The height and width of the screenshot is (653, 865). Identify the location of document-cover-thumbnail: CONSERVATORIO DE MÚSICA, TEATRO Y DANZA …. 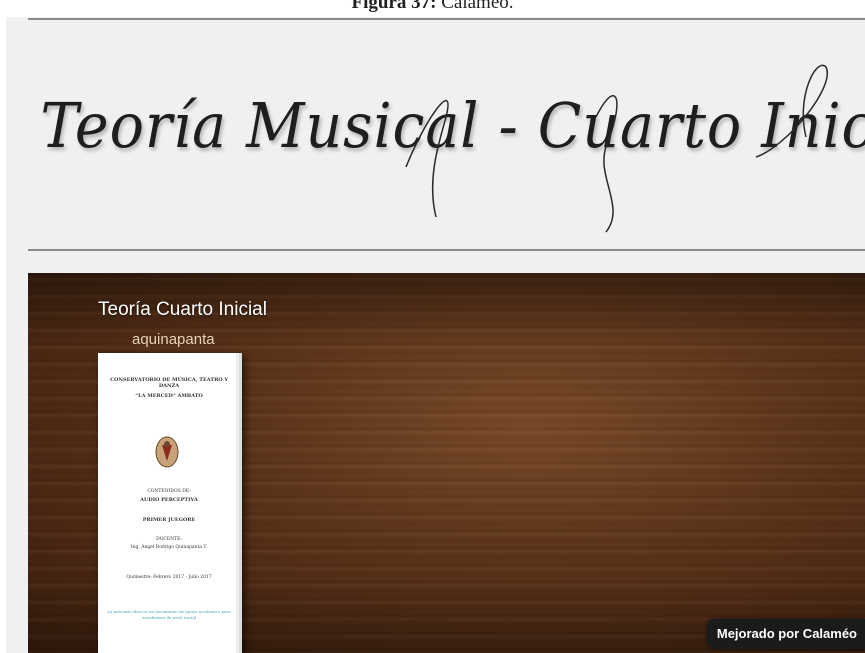
(170, 503).